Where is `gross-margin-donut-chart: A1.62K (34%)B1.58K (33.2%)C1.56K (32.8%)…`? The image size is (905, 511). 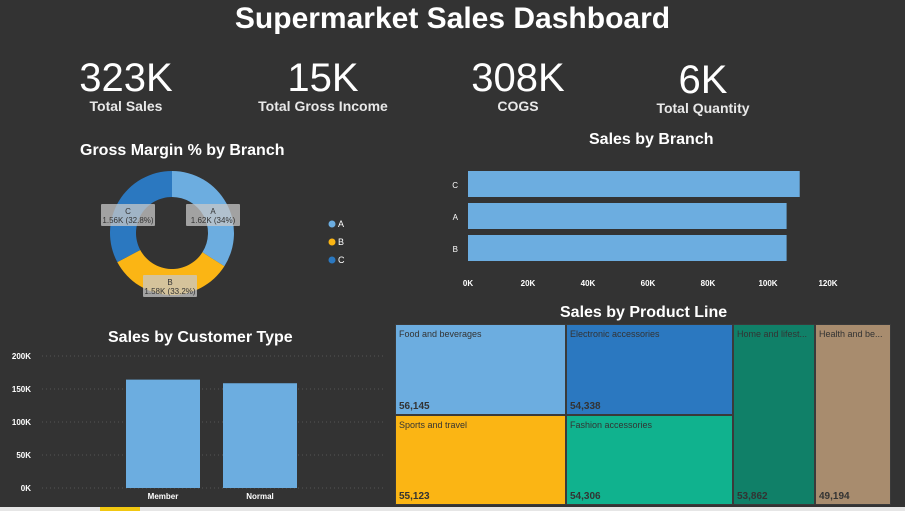
gross-margin-donut-chart: A1.62K (34%)B1.58K (33.2%)C1.56K (32.8%)… is located at coordinates (223, 234).